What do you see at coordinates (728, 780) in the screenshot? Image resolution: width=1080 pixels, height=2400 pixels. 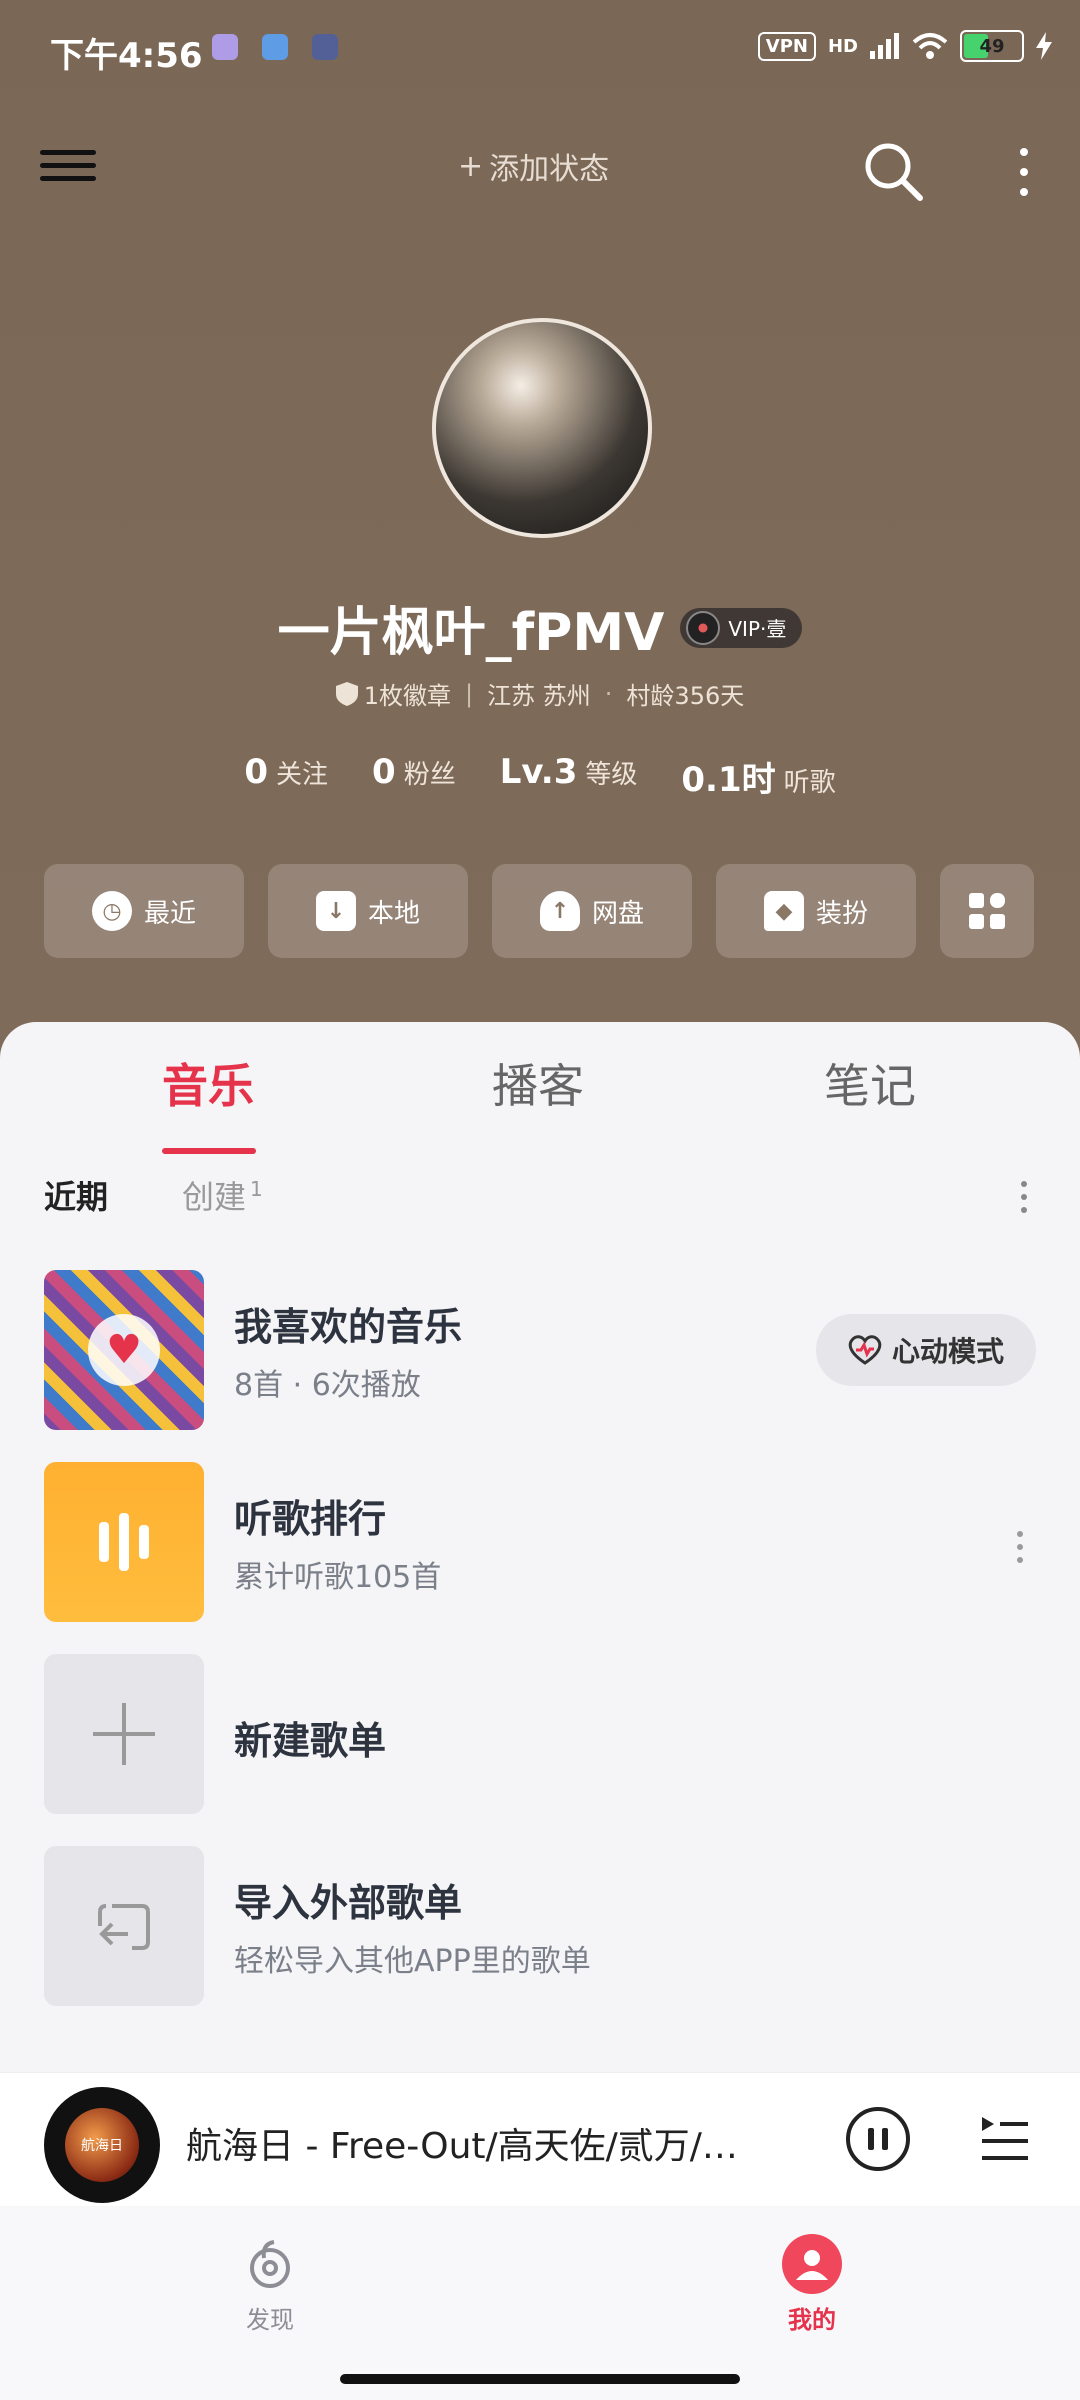 I see `stat-value: 0.1时` at bounding box center [728, 780].